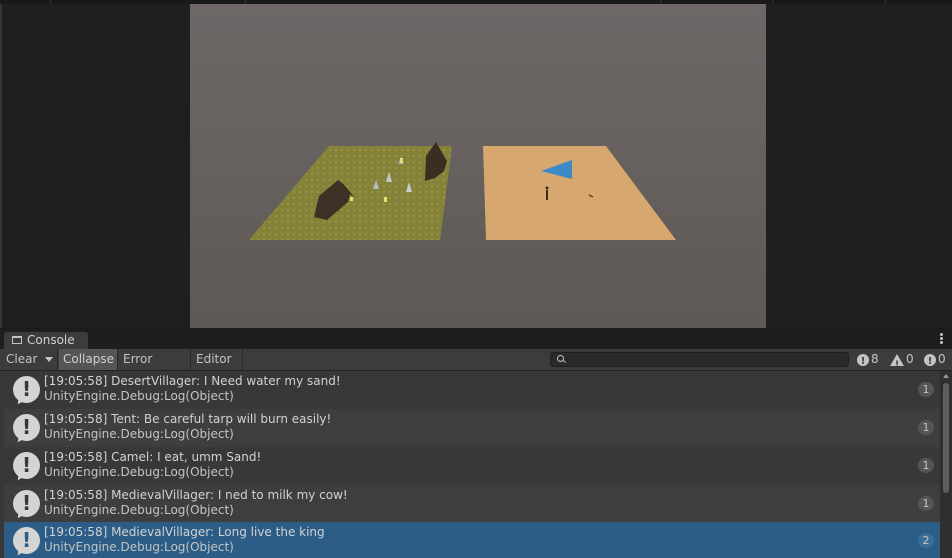 The image size is (952, 558). What do you see at coordinates (155, 367) in the screenshot?
I see `error-pause-toggle: Error Pause` at bounding box center [155, 367].